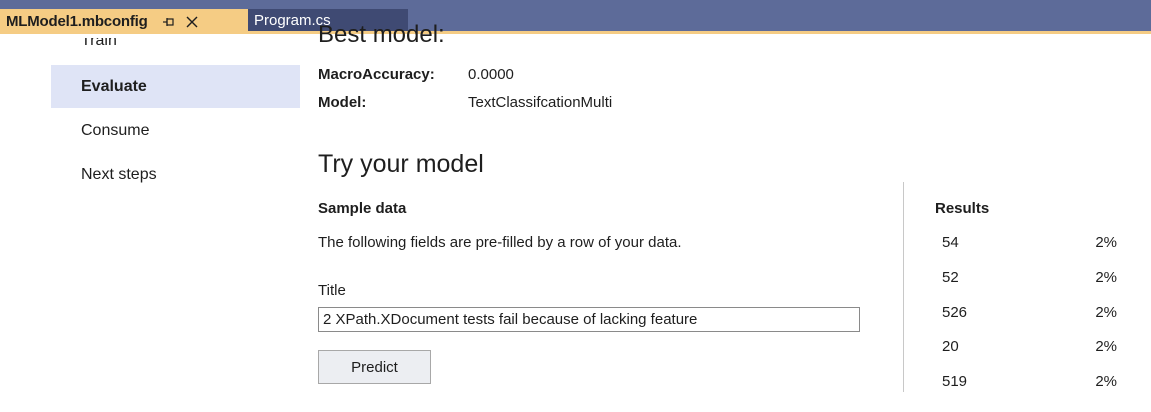 The width and height of the screenshot is (1151, 412). Describe the element at coordinates (381, 34) in the screenshot. I see `best-model-heading: Best model:` at that location.